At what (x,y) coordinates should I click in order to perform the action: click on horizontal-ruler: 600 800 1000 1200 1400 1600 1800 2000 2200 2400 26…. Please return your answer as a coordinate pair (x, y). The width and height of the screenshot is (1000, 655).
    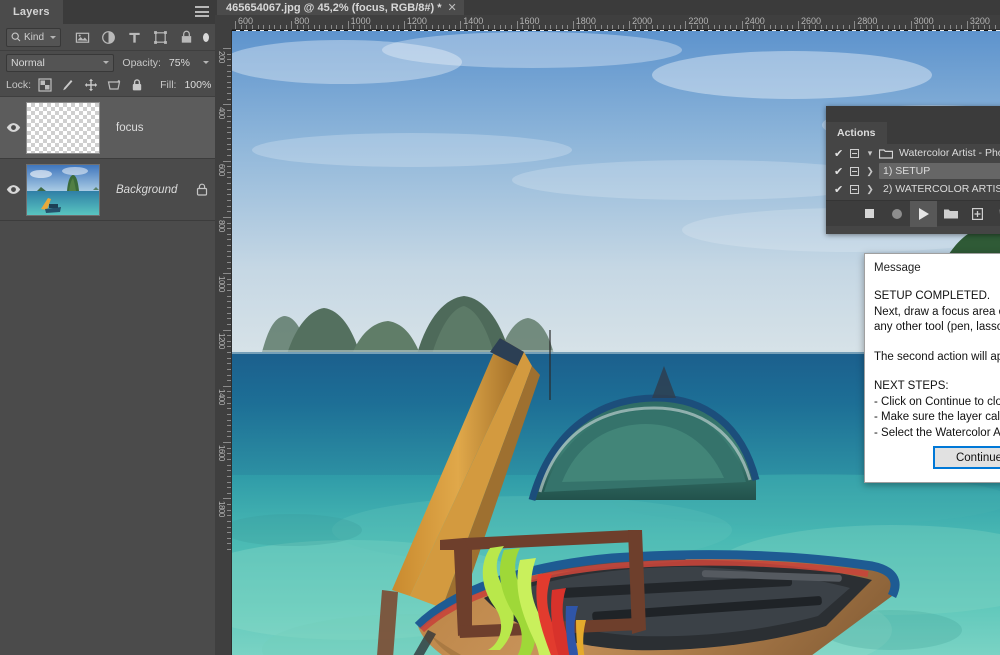
    Looking at the image, I should click on (607, 22).